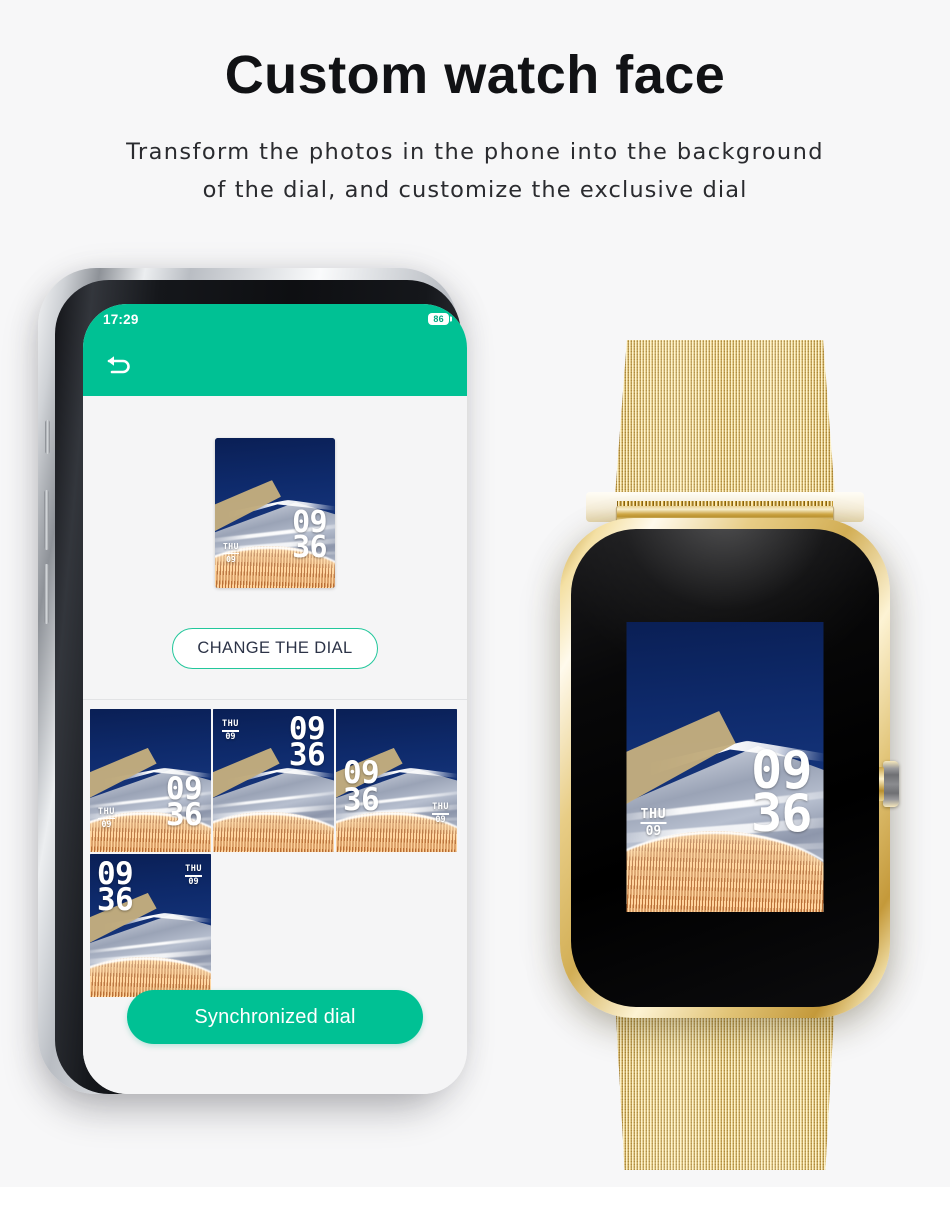 The height and width of the screenshot is (1215, 950). What do you see at coordinates (475, 1201) in the screenshot?
I see `bottom-white-strip` at bounding box center [475, 1201].